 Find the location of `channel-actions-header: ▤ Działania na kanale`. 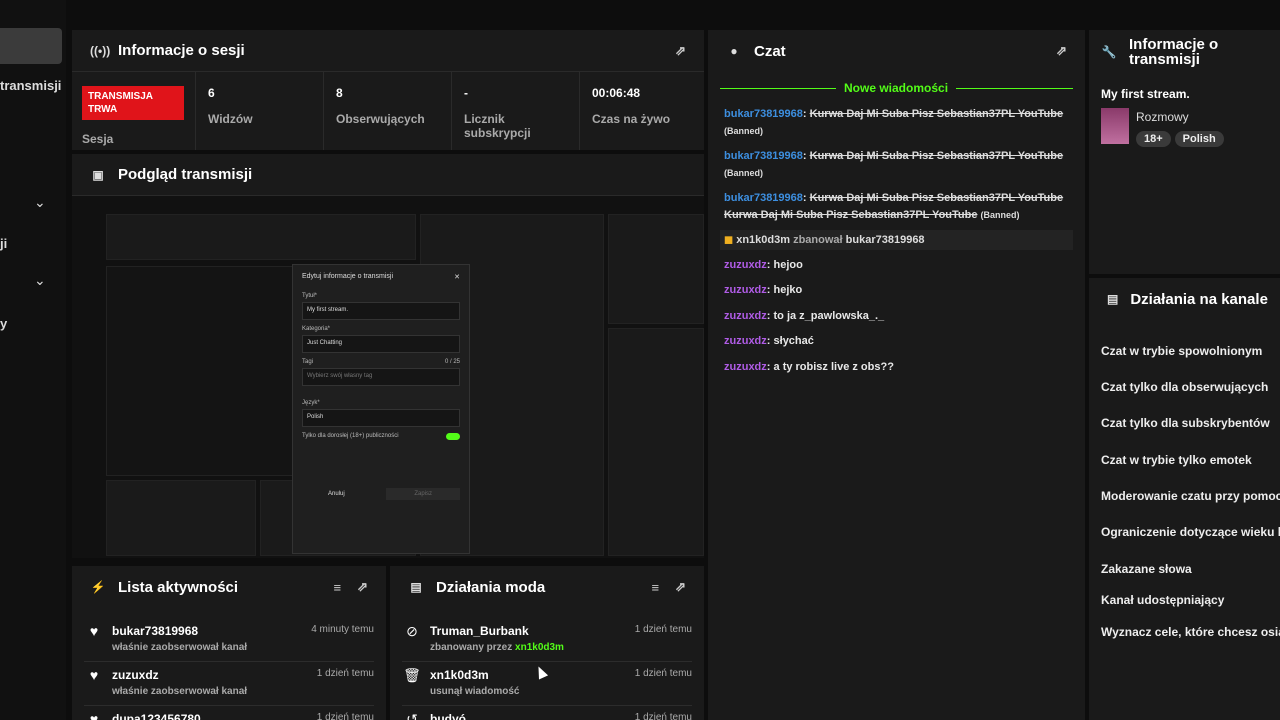

channel-actions-header: ▤ Działania na kanale is located at coordinates (1184, 299).